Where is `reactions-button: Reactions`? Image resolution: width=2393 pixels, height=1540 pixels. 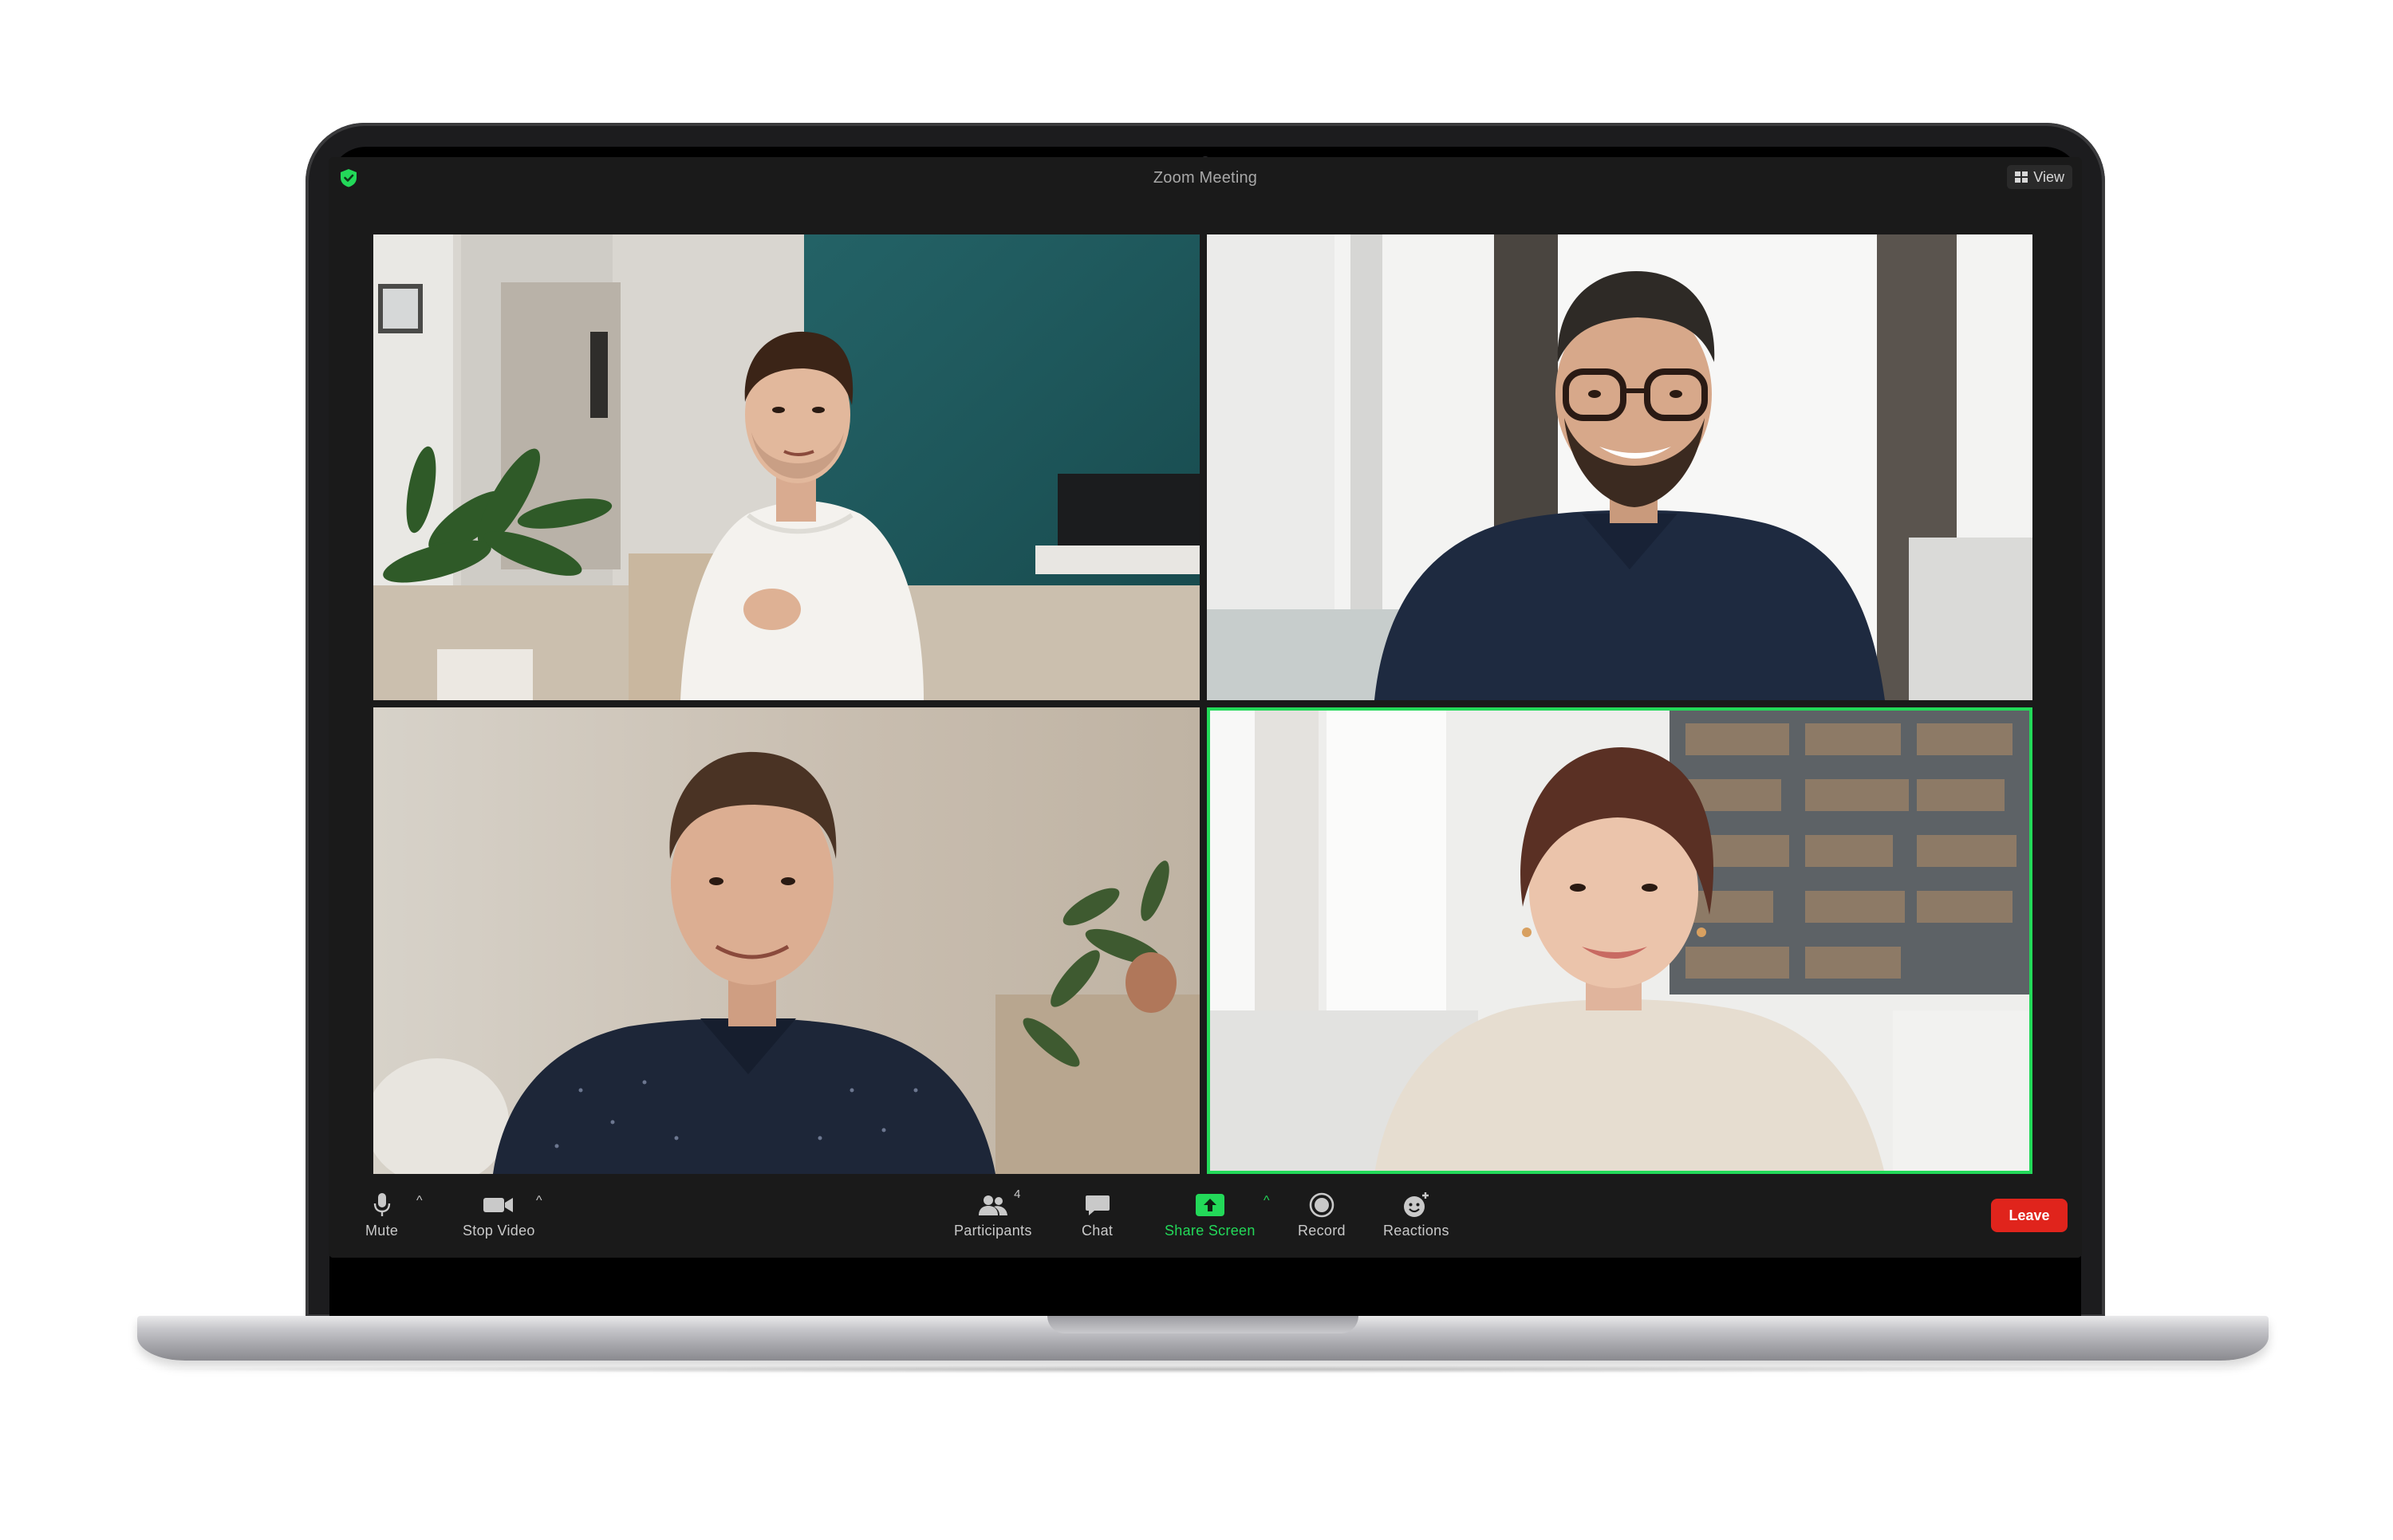 reactions-button: Reactions is located at coordinates (1416, 1215).